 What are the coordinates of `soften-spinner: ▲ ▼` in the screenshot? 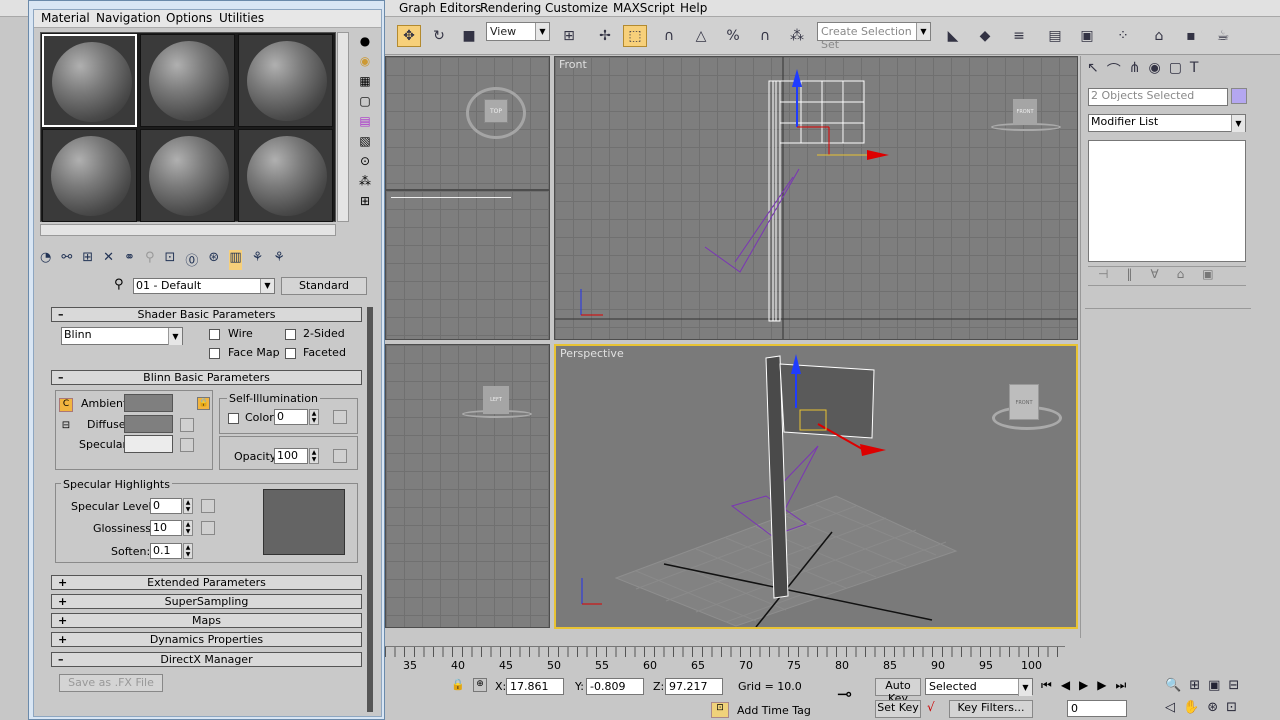 It's located at (188, 551).